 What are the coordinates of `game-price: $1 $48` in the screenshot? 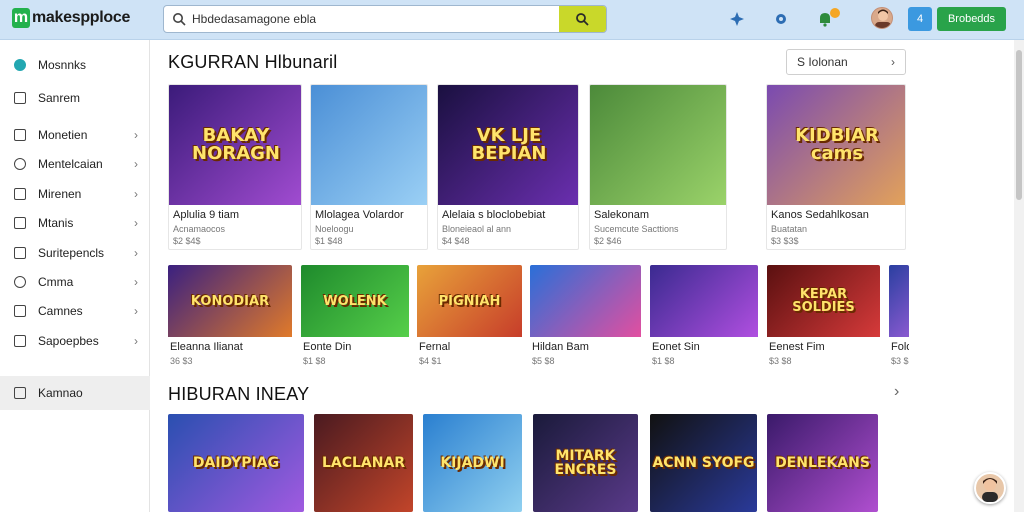 It's located at (329, 241).